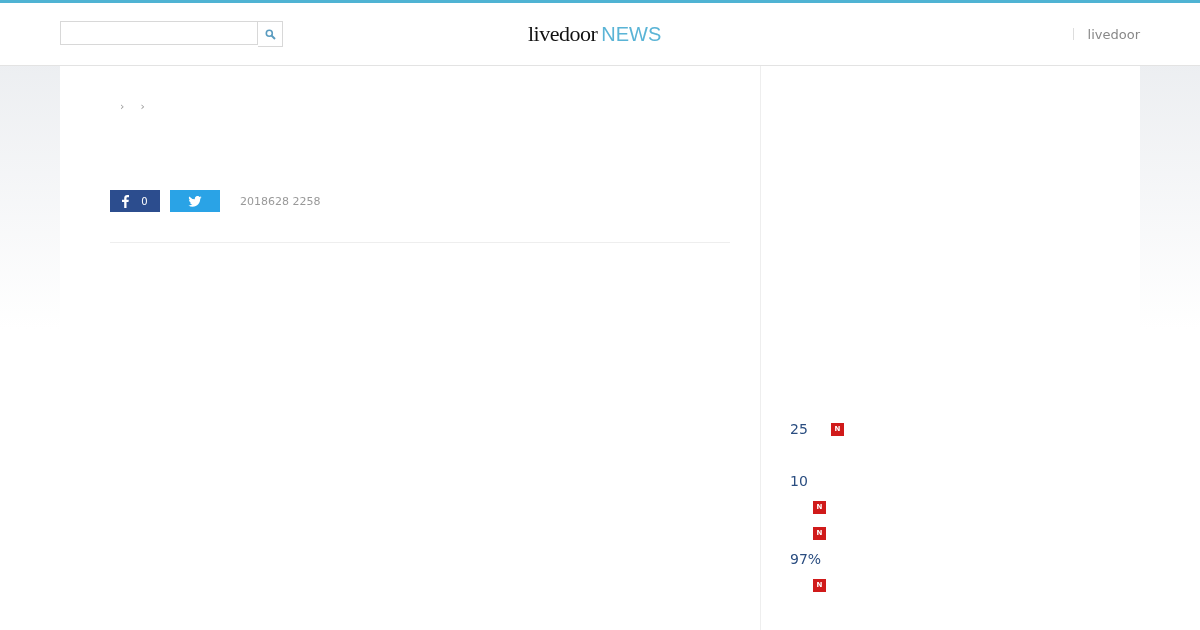 The height and width of the screenshot is (630, 1200). What do you see at coordinates (126, 201) in the screenshot?
I see `facebook-icon` at bounding box center [126, 201].